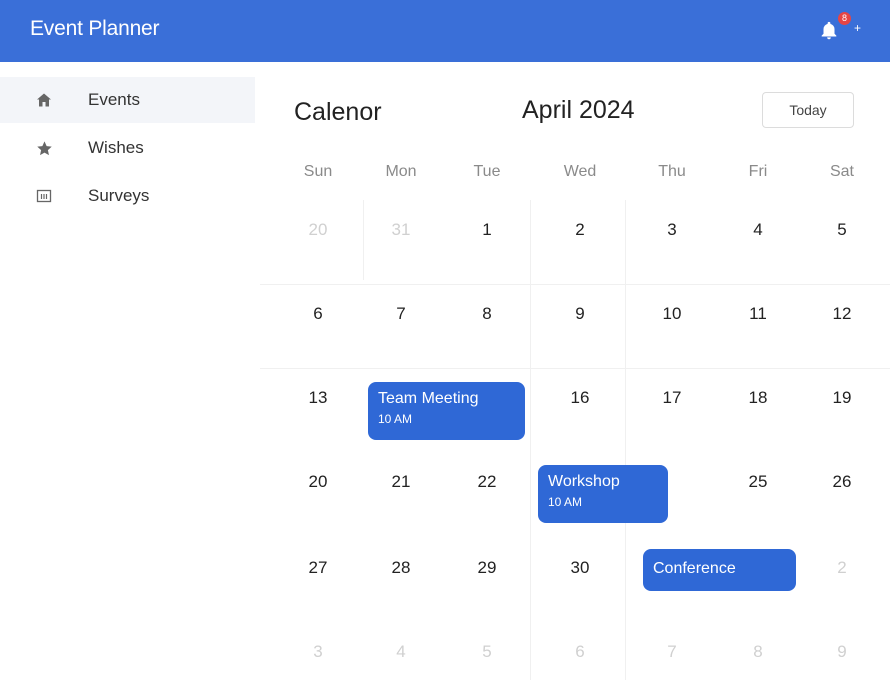 Image resolution: width=890 pixels, height=680 pixels. What do you see at coordinates (808, 110) in the screenshot?
I see `today-button: Today` at bounding box center [808, 110].